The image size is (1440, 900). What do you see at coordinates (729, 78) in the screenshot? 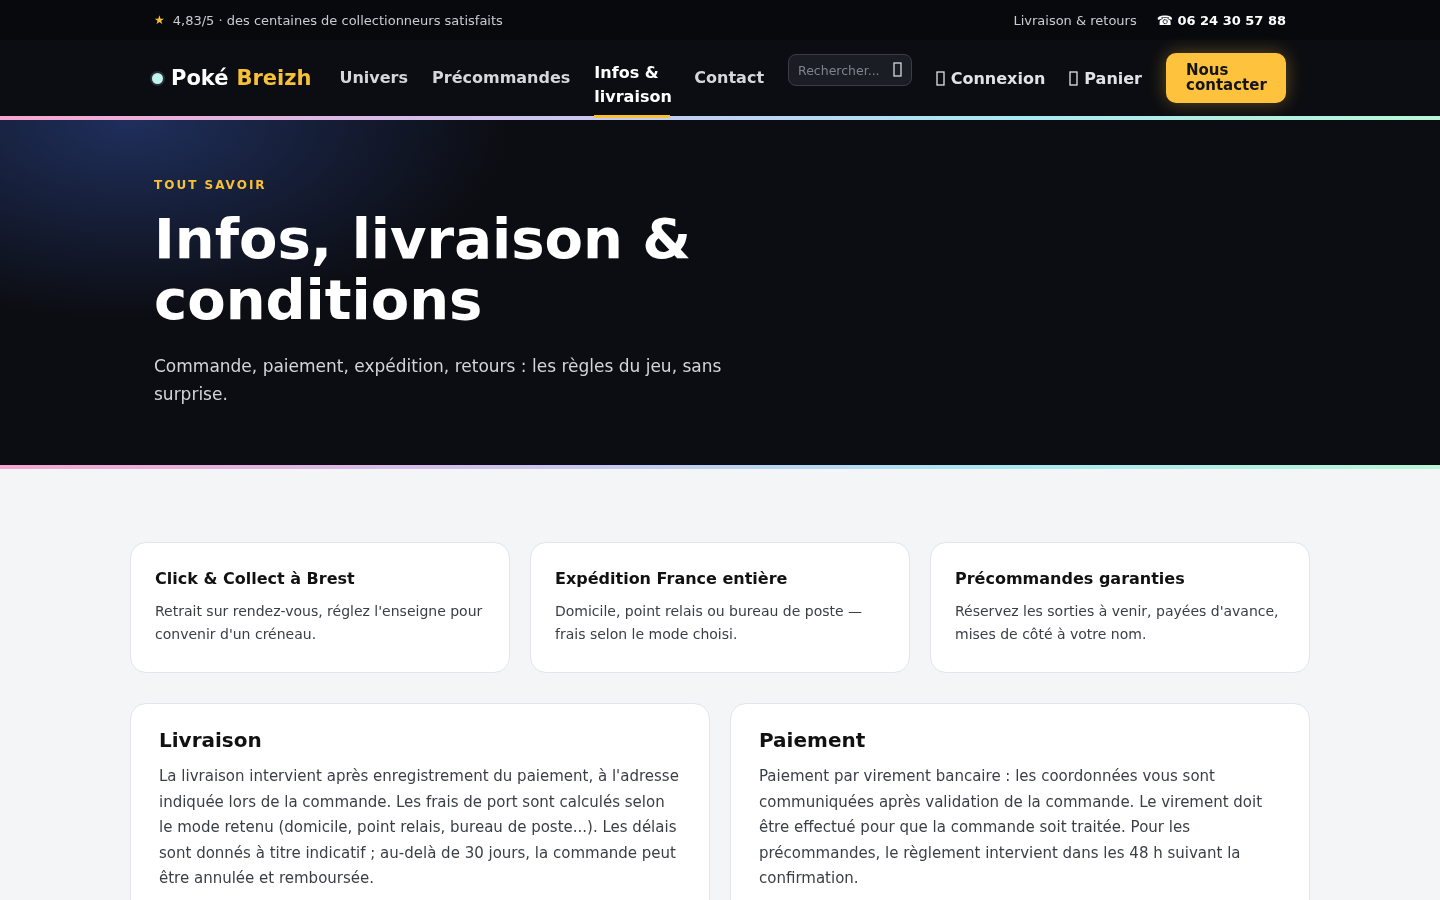
I see `nav-link: Contact` at bounding box center [729, 78].